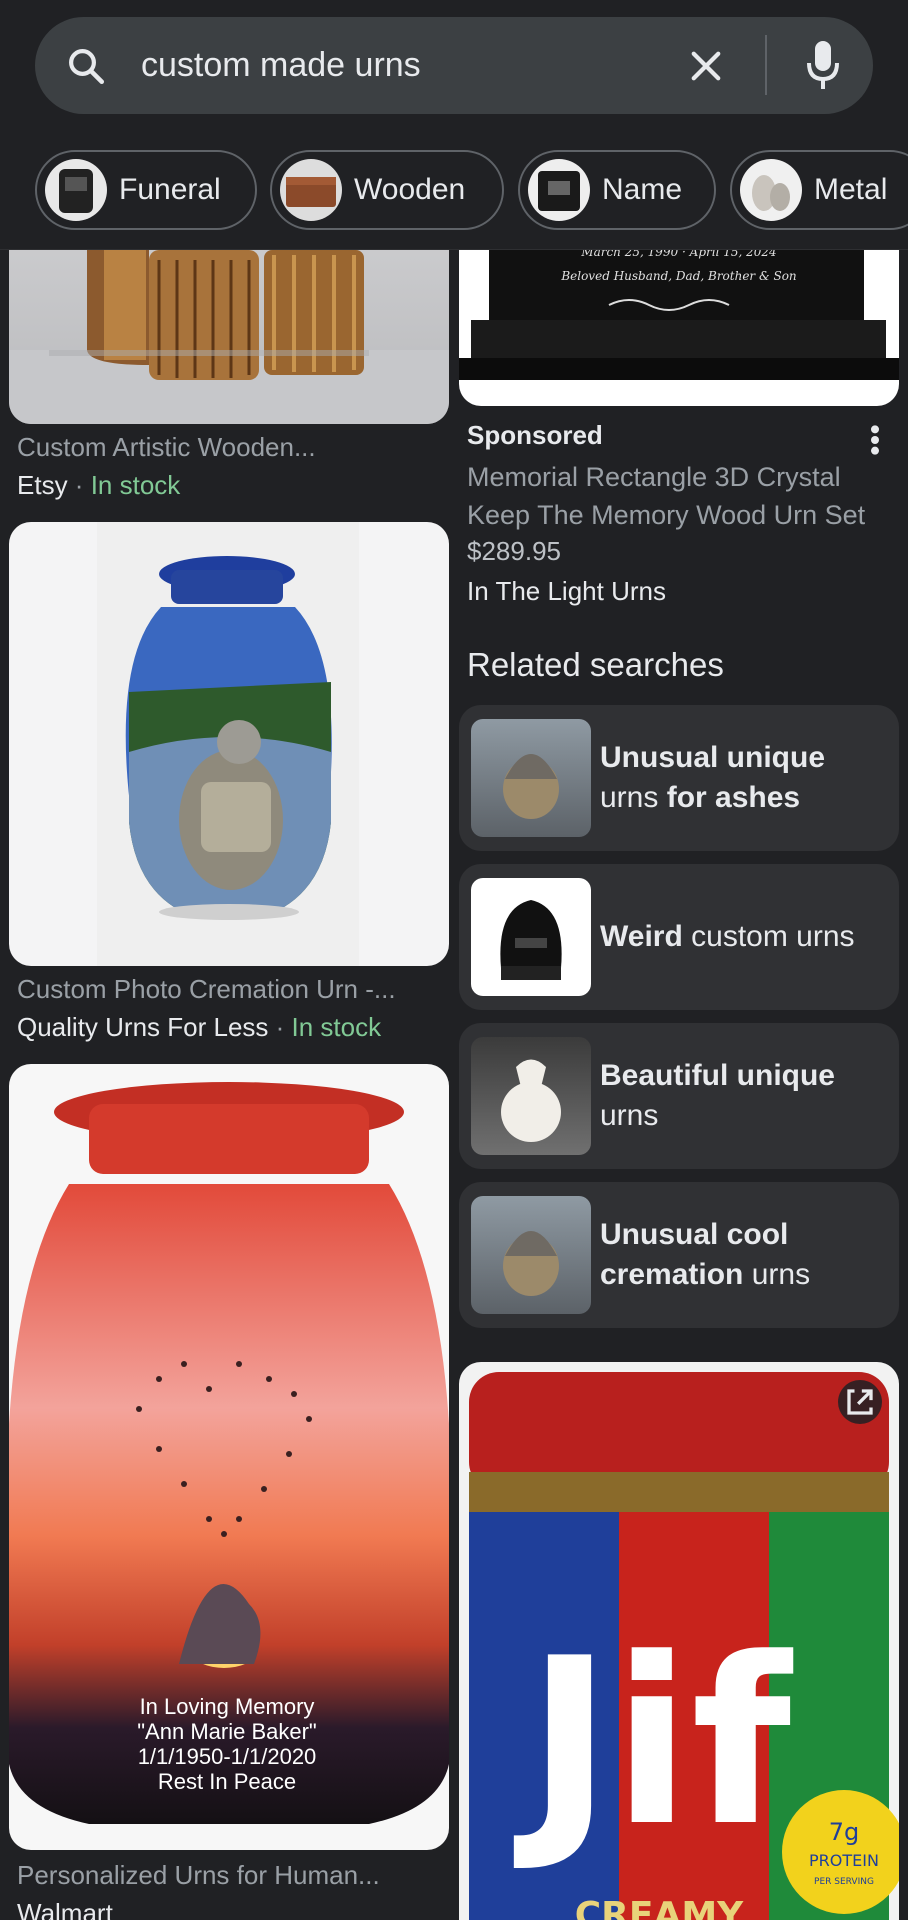  Describe the element at coordinates (559, 190) in the screenshot. I see `name-urn-thumbnail` at that location.